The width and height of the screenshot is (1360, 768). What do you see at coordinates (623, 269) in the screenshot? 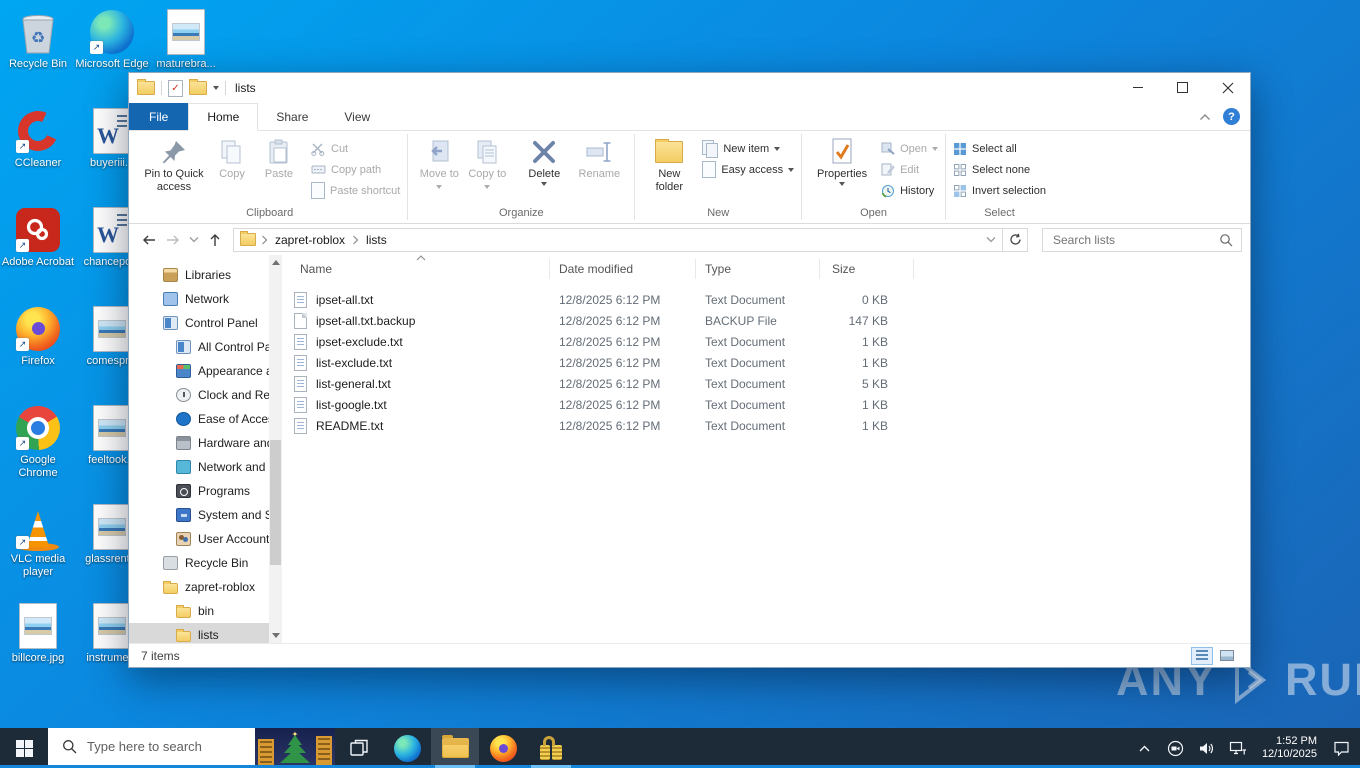
I see `column-header-date-modified: Date modified` at bounding box center [623, 269].